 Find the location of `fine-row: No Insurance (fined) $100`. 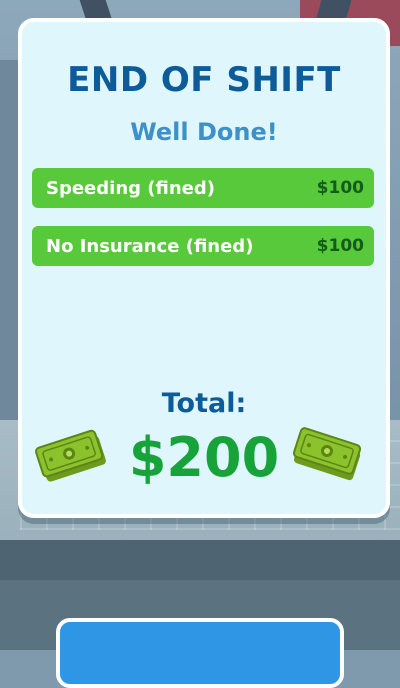

fine-row: No Insurance (fined) $100 is located at coordinates (203, 246).